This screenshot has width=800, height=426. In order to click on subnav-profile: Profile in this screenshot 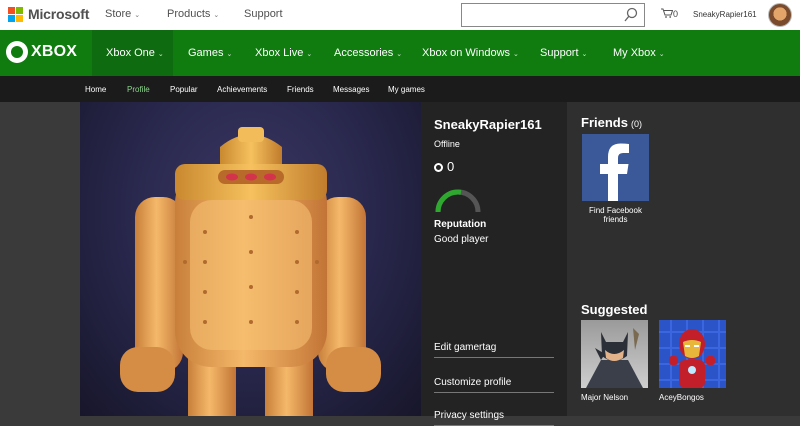, I will do `click(138, 89)`.